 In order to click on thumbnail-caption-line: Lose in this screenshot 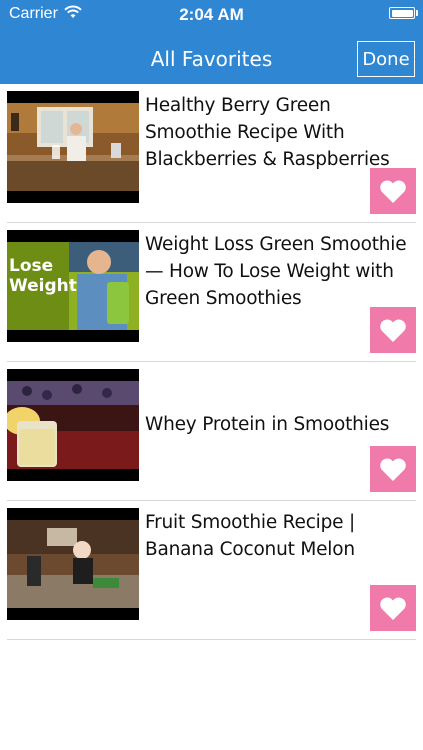, I will do `click(31, 266)`.